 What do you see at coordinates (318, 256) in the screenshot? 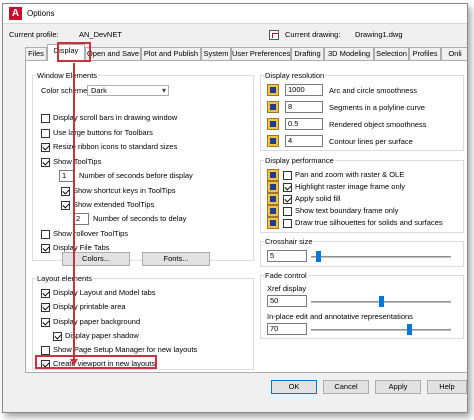
I see `crosshair-slider-thumb` at bounding box center [318, 256].